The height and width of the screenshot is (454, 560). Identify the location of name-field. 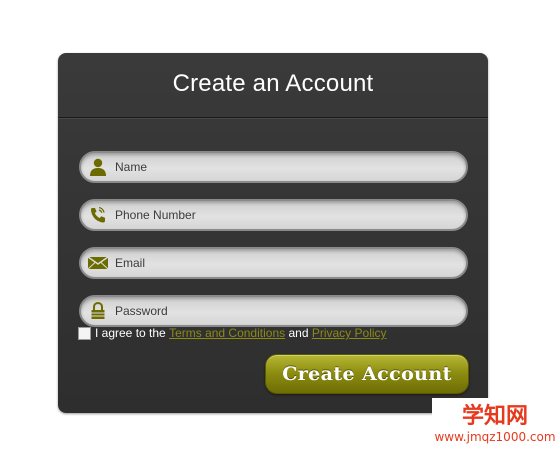
(273, 167).